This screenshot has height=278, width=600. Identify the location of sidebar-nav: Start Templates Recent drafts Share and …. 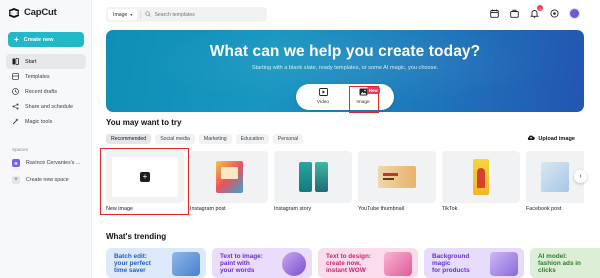
(46, 91).